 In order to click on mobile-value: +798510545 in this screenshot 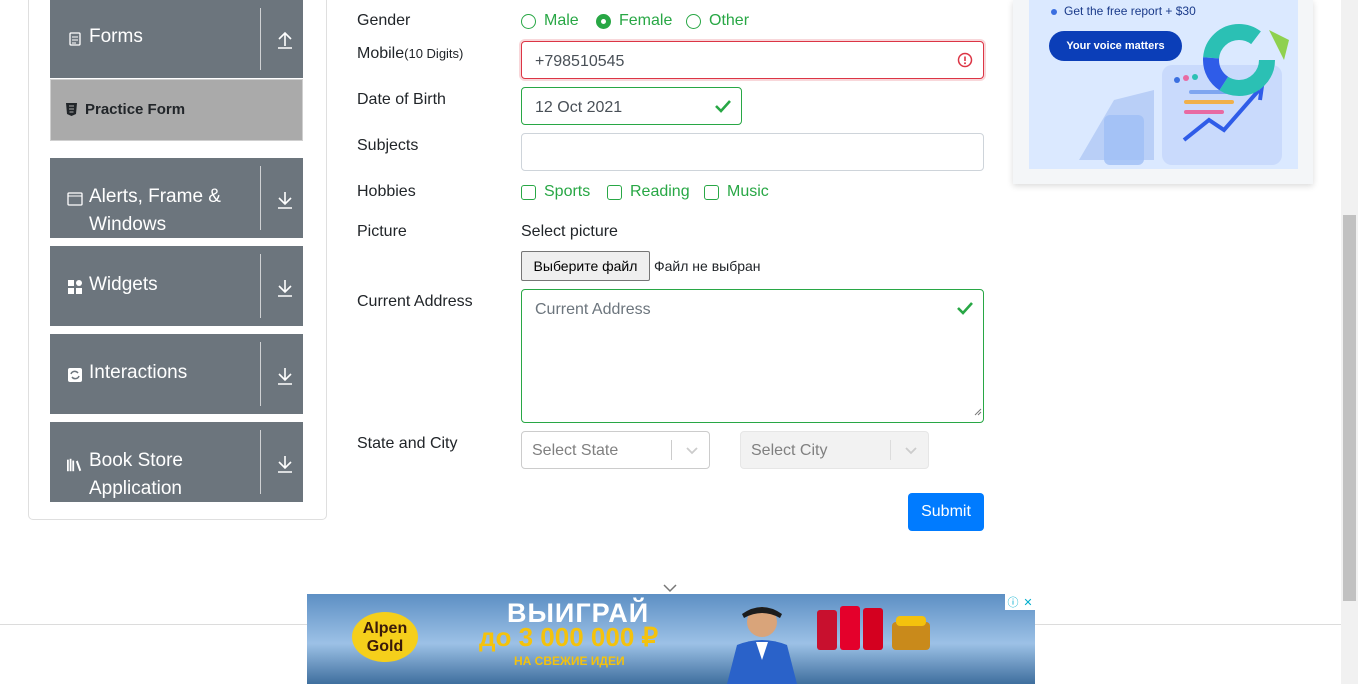, I will do `click(580, 61)`.